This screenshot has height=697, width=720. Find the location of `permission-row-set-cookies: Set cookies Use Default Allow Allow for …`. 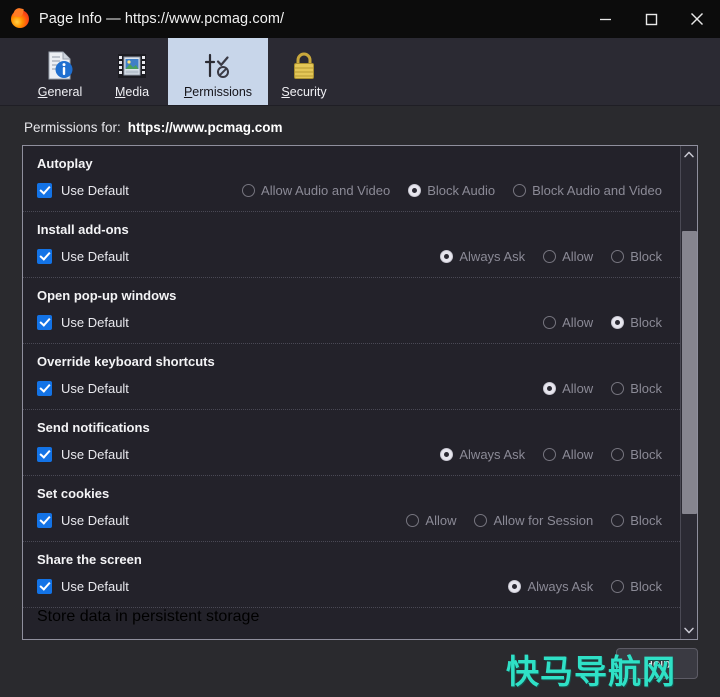

permission-row-set-cookies: Set cookies Use Default Allow Allow for … is located at coordinates (351, 509).